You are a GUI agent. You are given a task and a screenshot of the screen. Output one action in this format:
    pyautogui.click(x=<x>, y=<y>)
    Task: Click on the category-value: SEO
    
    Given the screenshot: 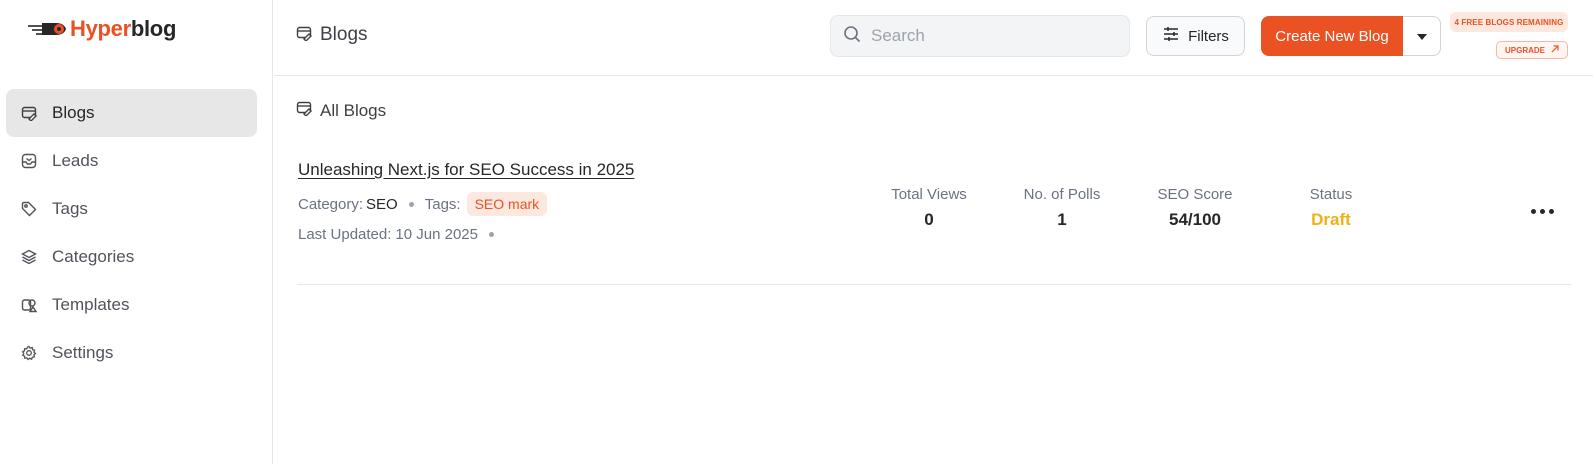 What is the action you would take?
    pyautogui.click(x=382, y=204)
    